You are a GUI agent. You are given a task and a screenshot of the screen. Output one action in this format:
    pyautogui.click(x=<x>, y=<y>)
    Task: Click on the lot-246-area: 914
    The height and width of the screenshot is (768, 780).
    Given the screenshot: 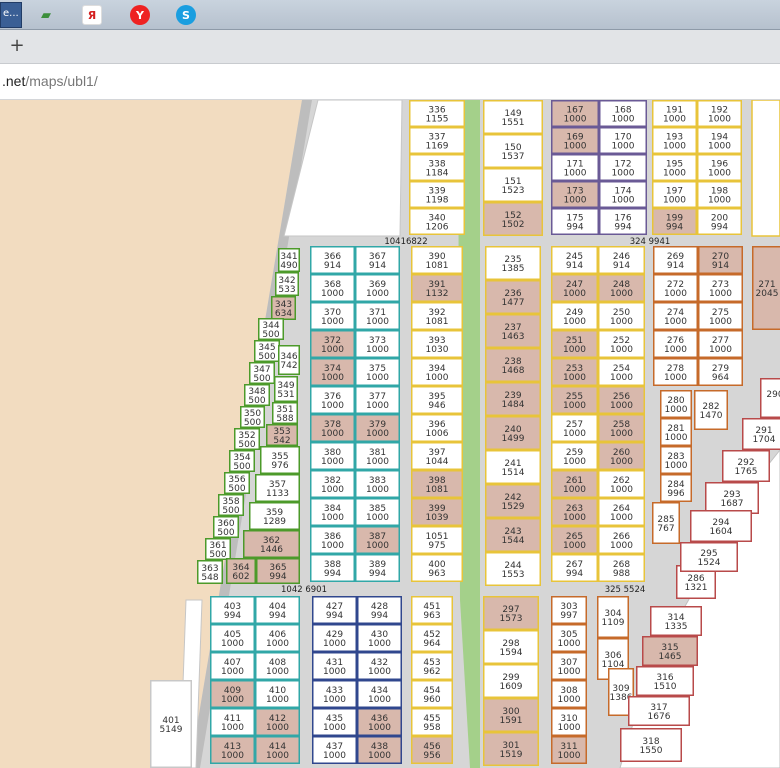 What is the action you would take?
    pyautogui.click(x=621, y=266)
    